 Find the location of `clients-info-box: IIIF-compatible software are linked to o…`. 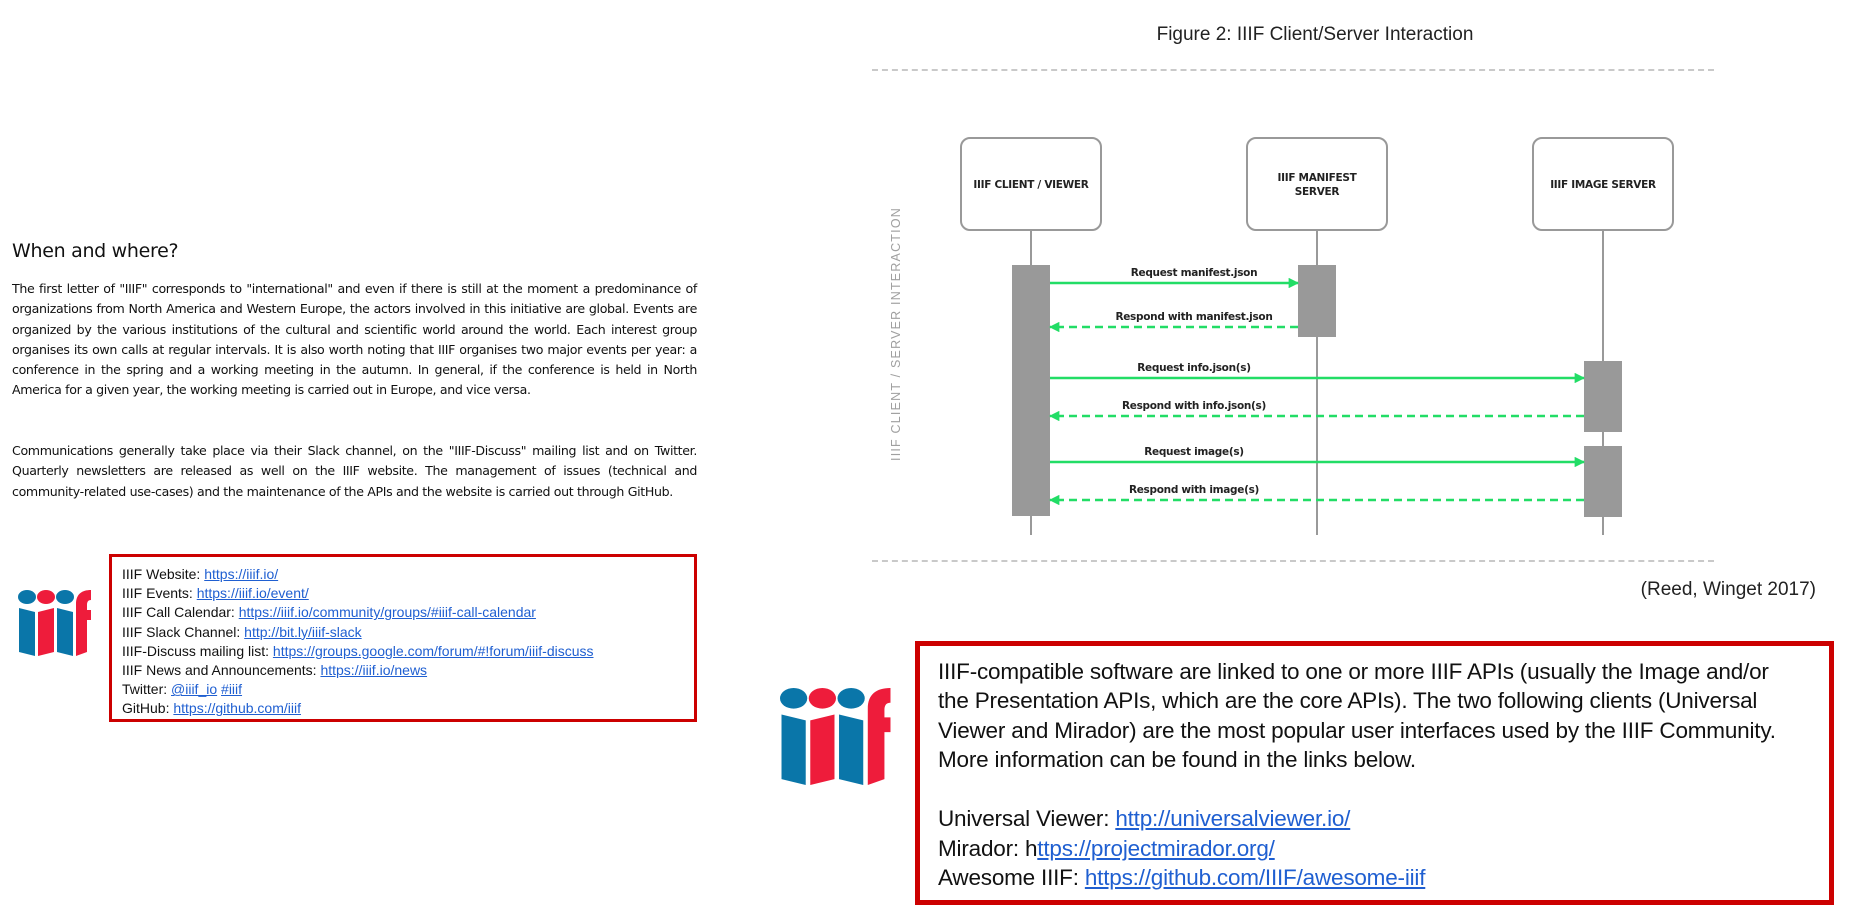

clients-info-box: IIIF-compatible software are linked to o… is located at coordinates (1374, 773).